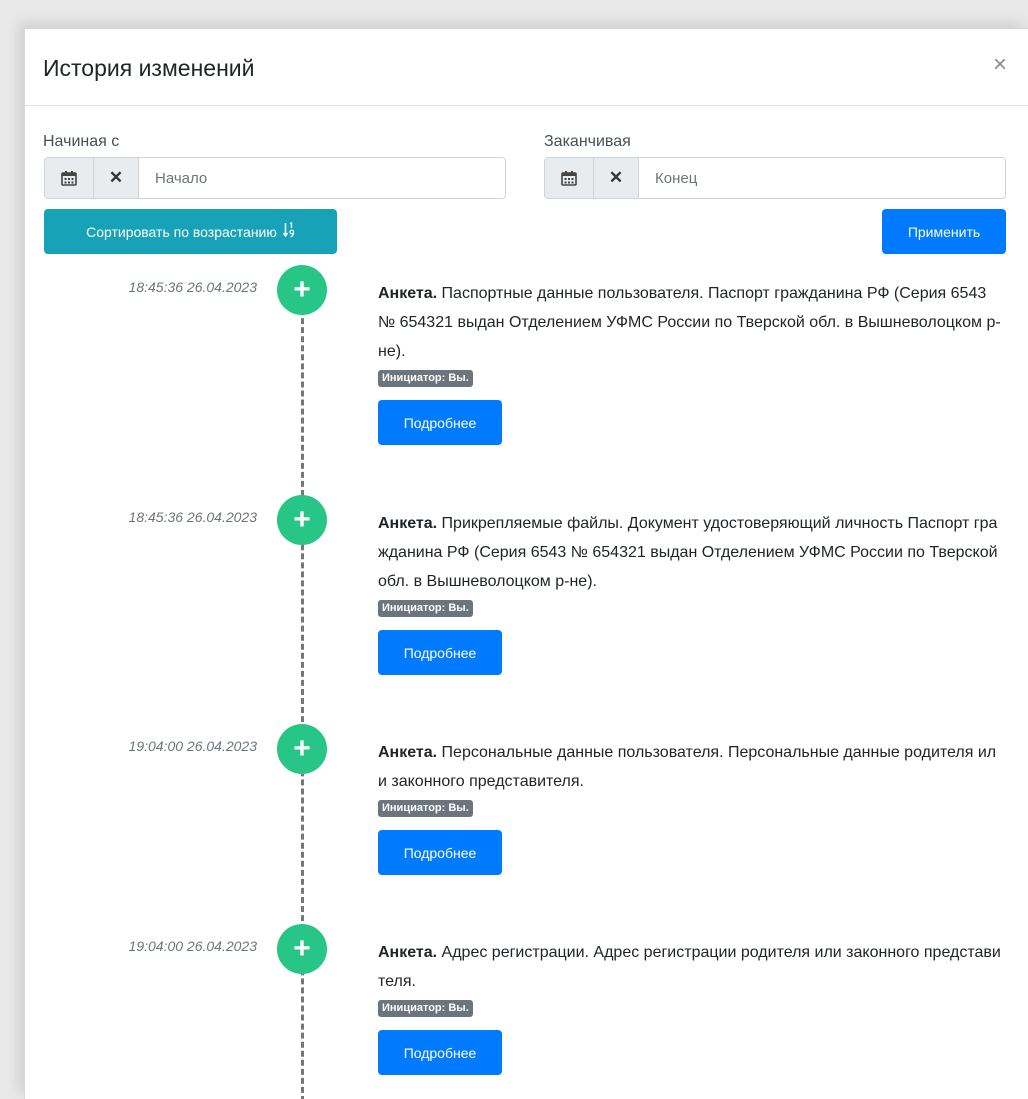 The image size is (1028, 1099). What do you see at coordinates (302, 695) in the screenshot?
I see `timeline-line` at bounding box center [302, 695].